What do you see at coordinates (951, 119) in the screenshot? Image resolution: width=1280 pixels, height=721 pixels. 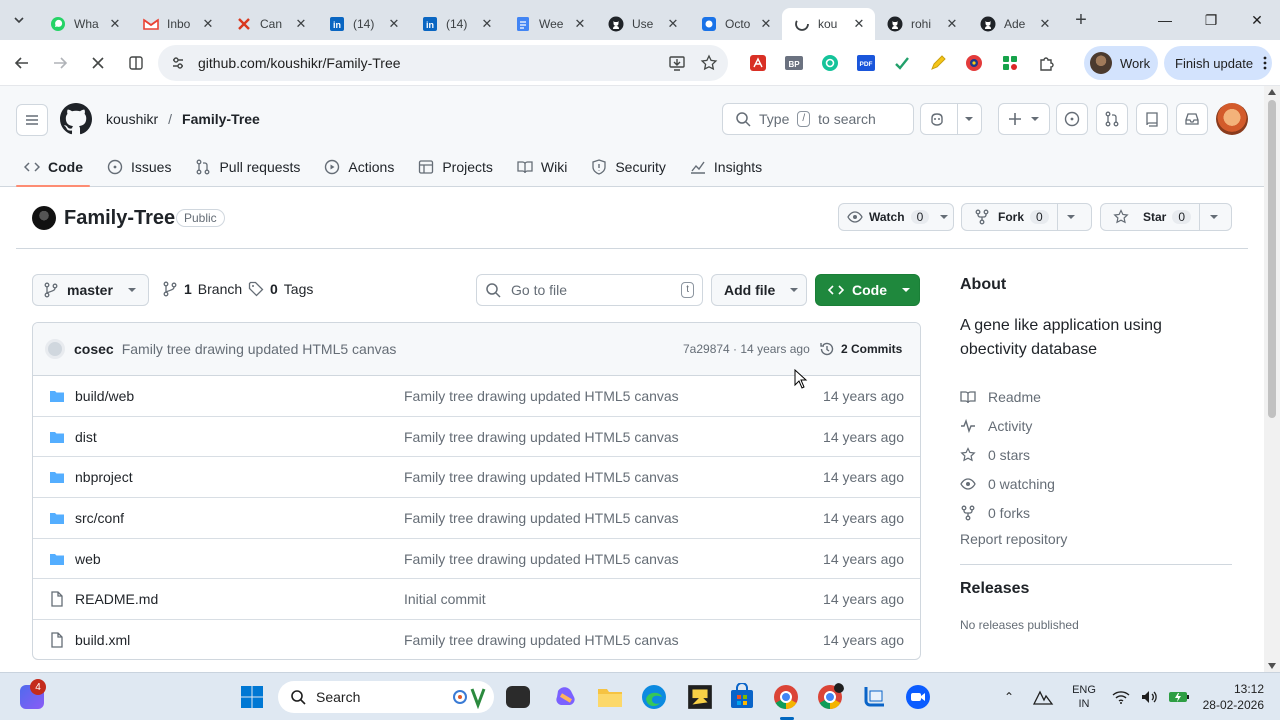 I see `copilot-button` at bounding box center [951, 119].